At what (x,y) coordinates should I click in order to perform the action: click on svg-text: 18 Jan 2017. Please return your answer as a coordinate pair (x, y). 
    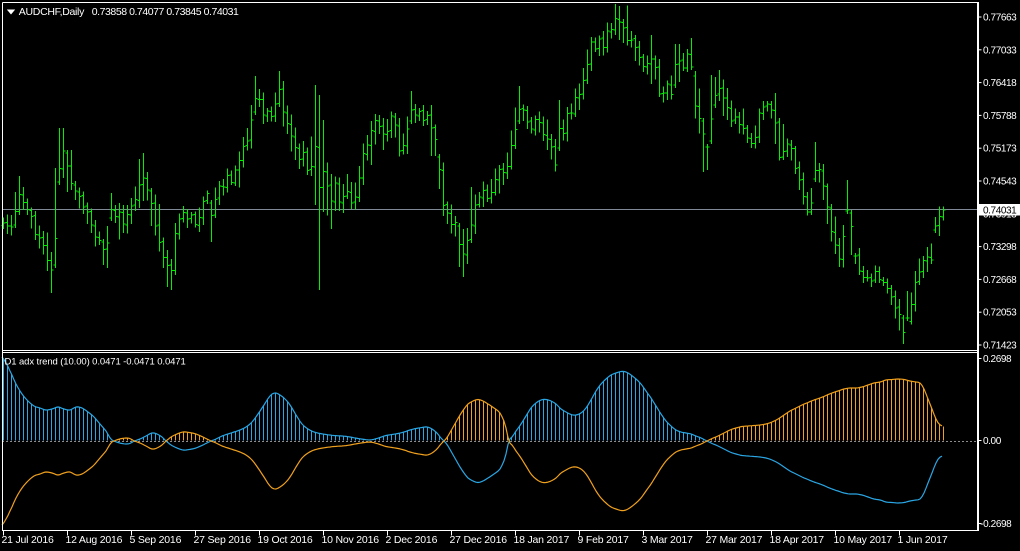
    Looking at the image, I should click on (542, 540).